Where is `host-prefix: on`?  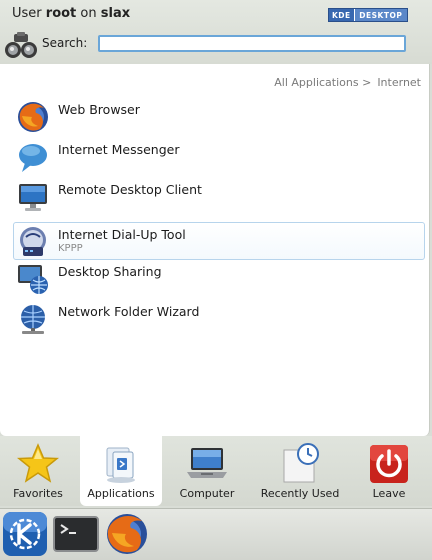
host-prefix: on is located at coordinates (88, 13).